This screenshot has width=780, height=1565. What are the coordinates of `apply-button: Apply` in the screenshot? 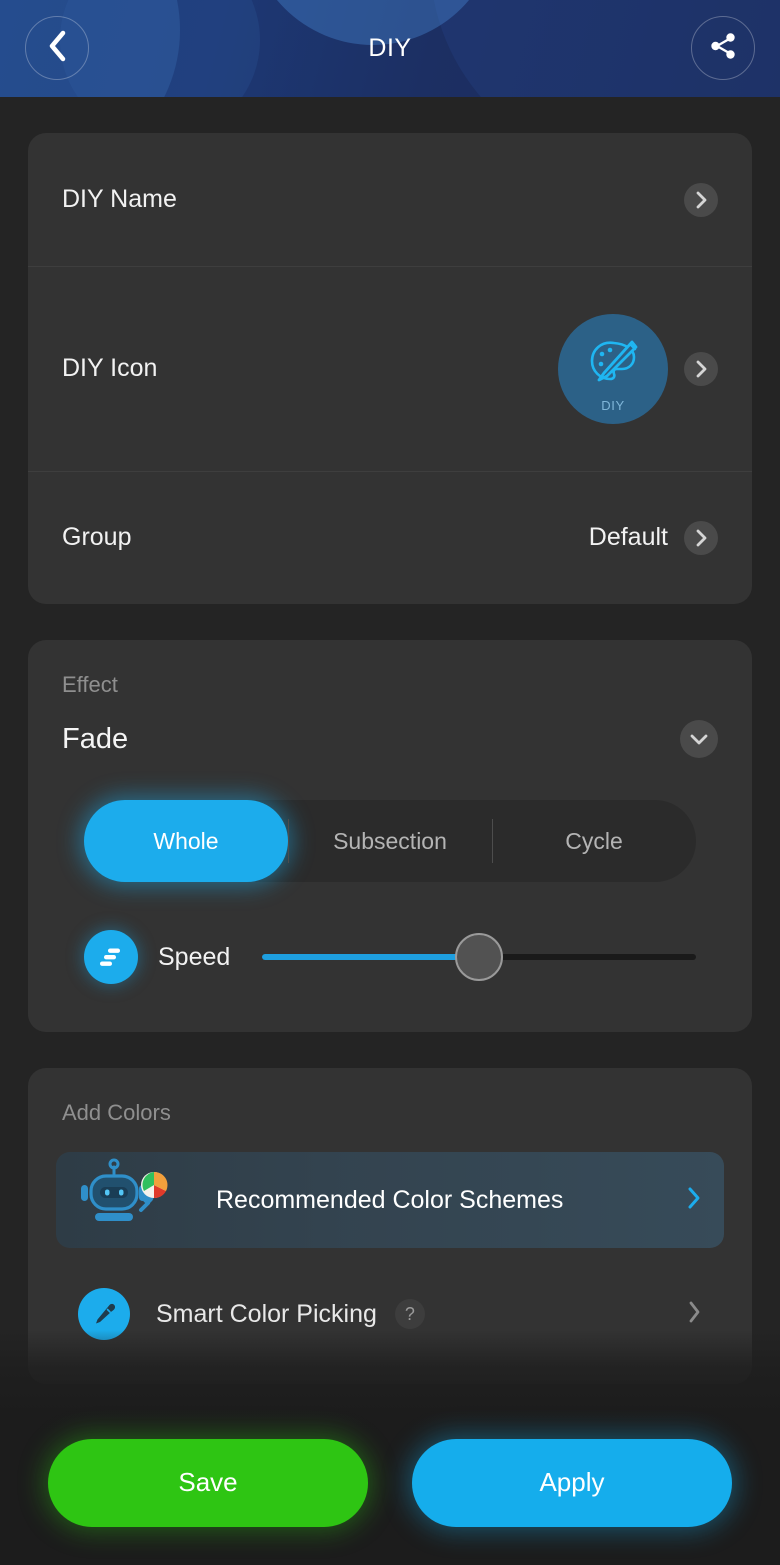 It's located at (572, 1482).